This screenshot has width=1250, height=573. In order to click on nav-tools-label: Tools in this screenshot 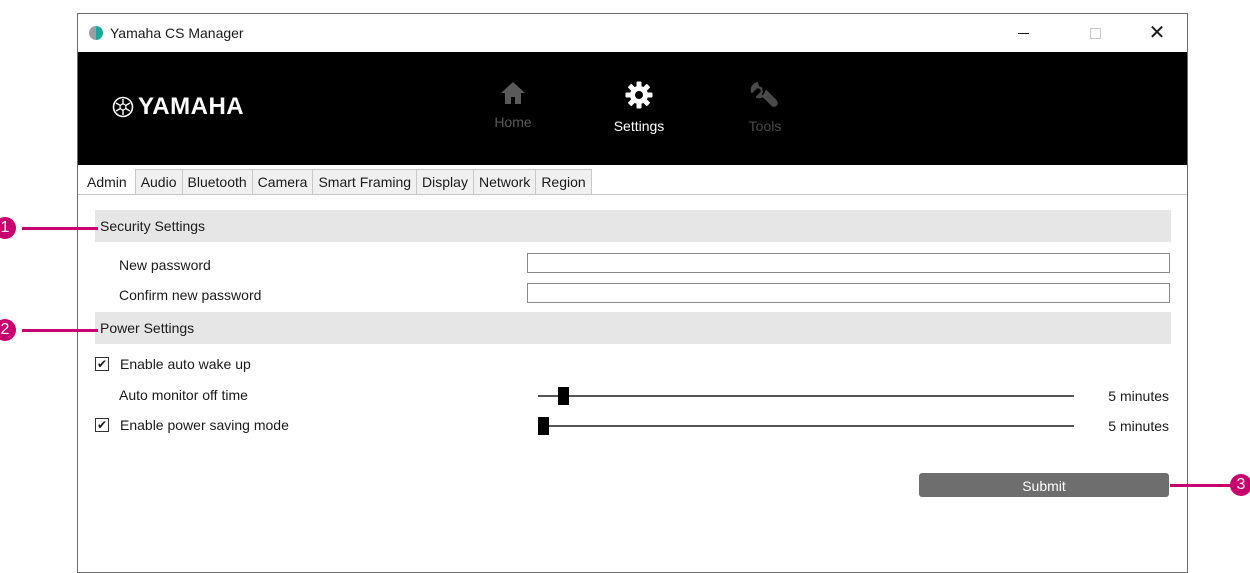, I will do `click(765, 126)`.